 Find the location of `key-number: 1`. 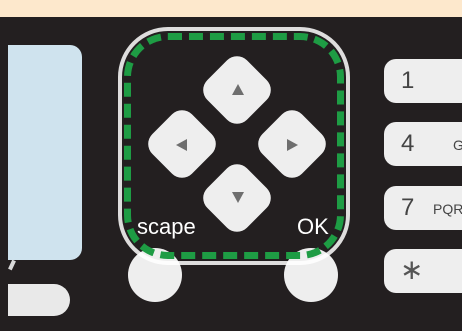

key-number: 1 is located at coordinates (408, 80).